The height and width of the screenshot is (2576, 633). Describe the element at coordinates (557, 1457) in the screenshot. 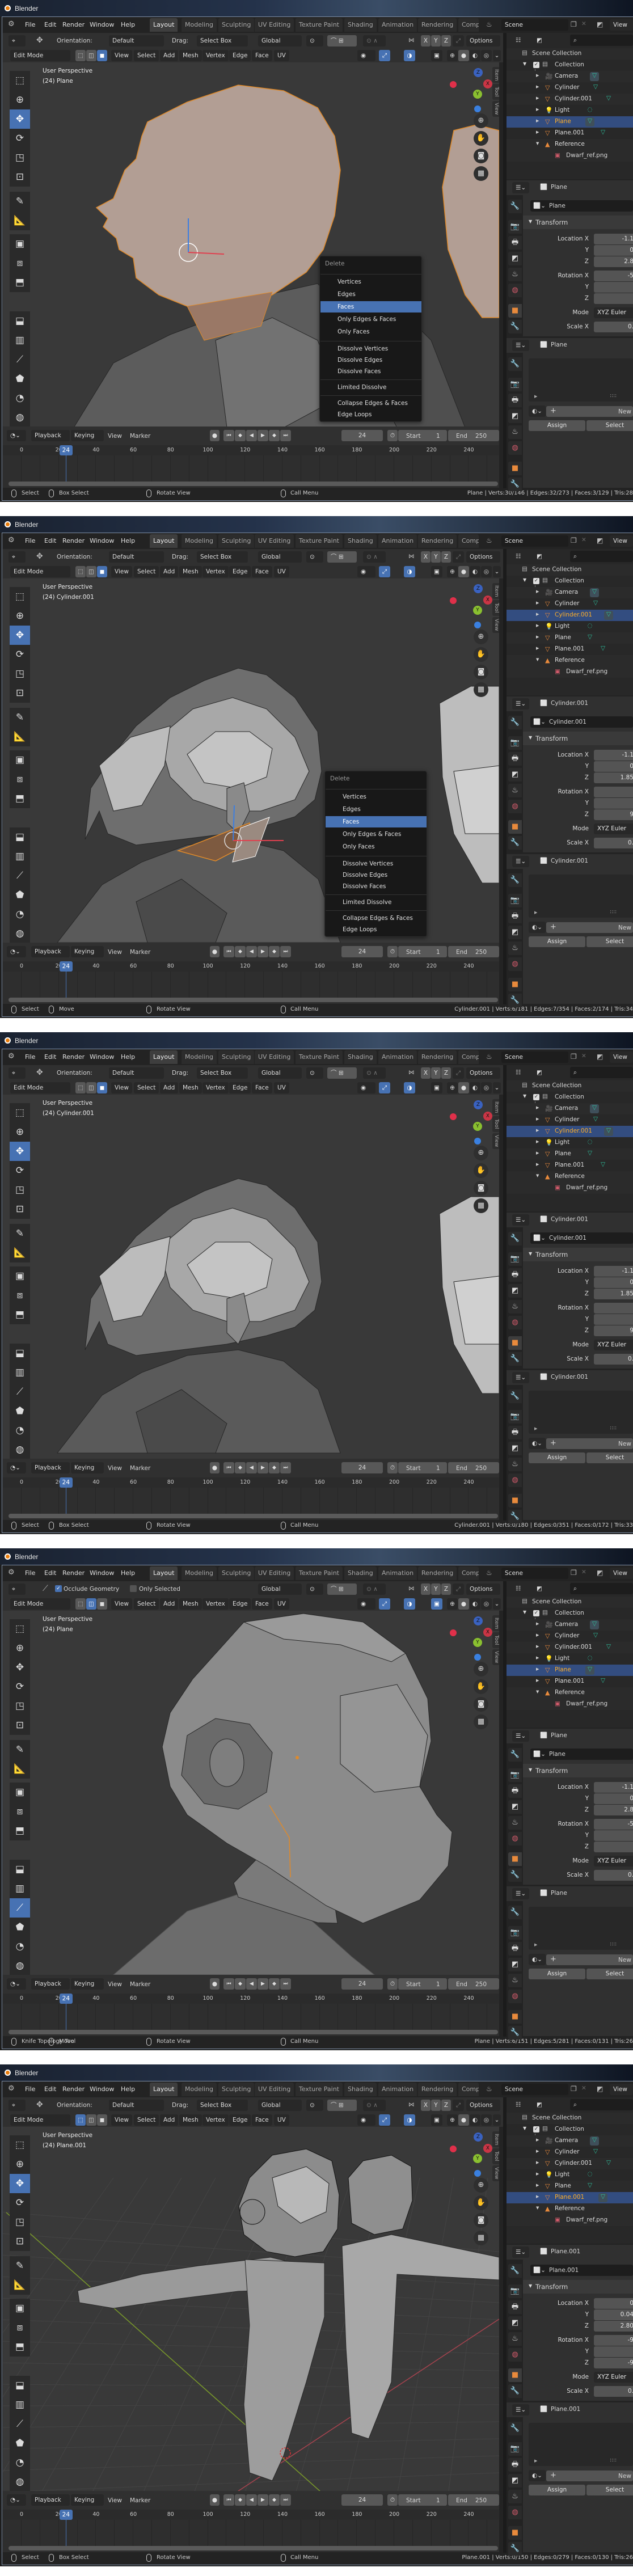

I see `assign-button: Assign` at that location.